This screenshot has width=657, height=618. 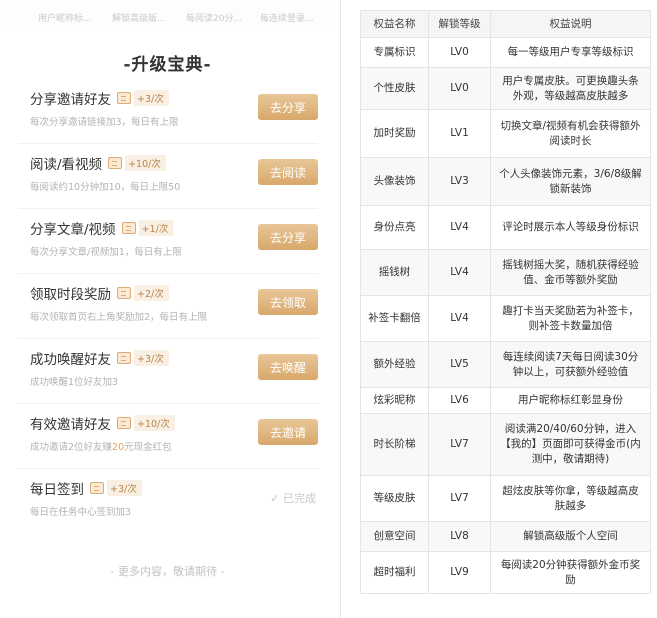 What do you see at coordinates (459, 364) in the screenshot?
I see `unlock-level: LV5` at bounding box center [459, 364].